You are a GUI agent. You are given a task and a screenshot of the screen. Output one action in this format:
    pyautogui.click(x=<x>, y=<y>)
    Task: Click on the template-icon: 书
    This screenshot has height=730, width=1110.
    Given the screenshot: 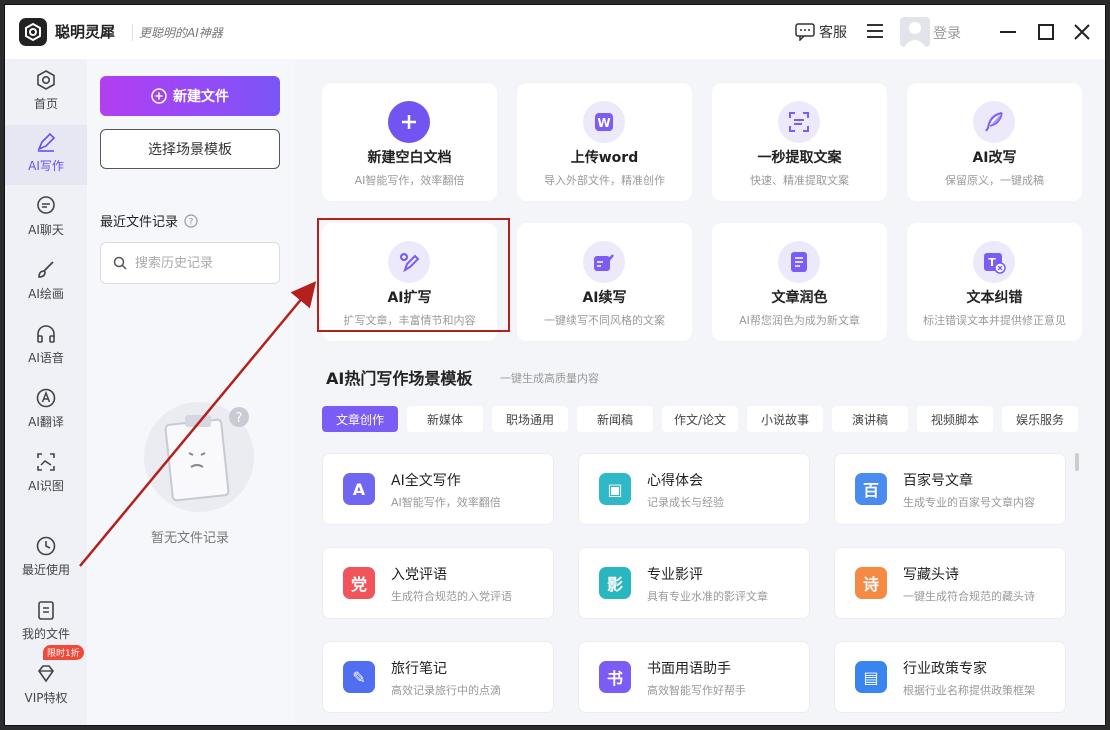 What is the action you would take?
    pyautogui.click(x=615, y=677)
    